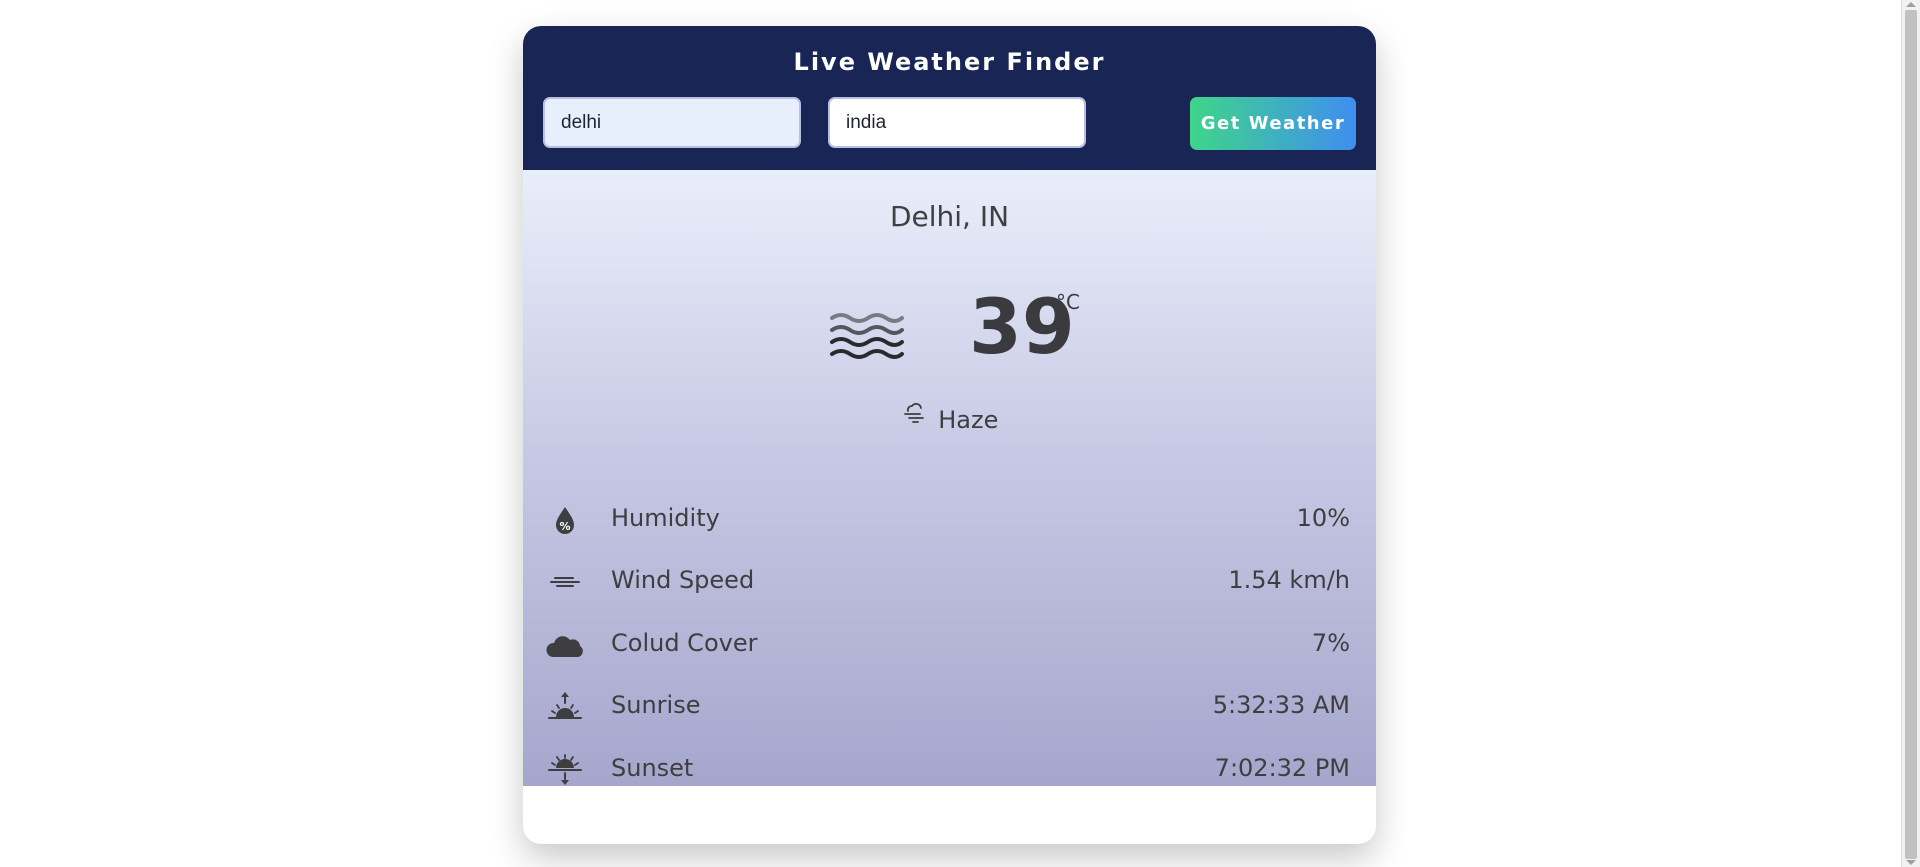 Image resolution: width=1920 pixels, height=867 pixels. Describe the element at coordinates (565, 705) in the screenshot. I see `sunrise-icon` at that location.